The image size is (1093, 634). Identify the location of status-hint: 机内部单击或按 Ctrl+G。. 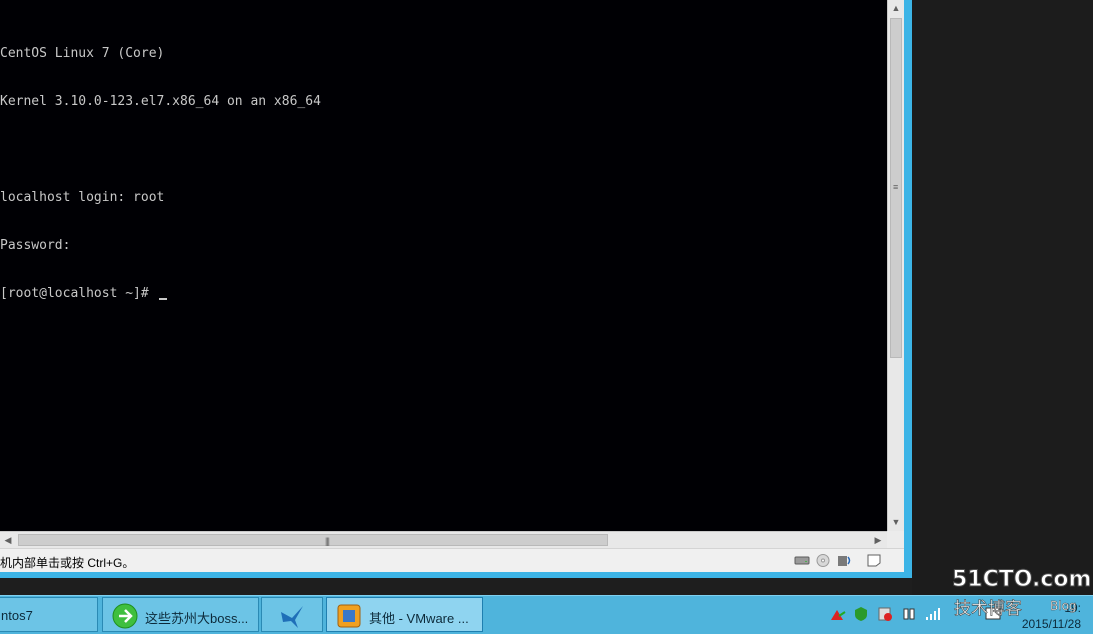
(67, 563).